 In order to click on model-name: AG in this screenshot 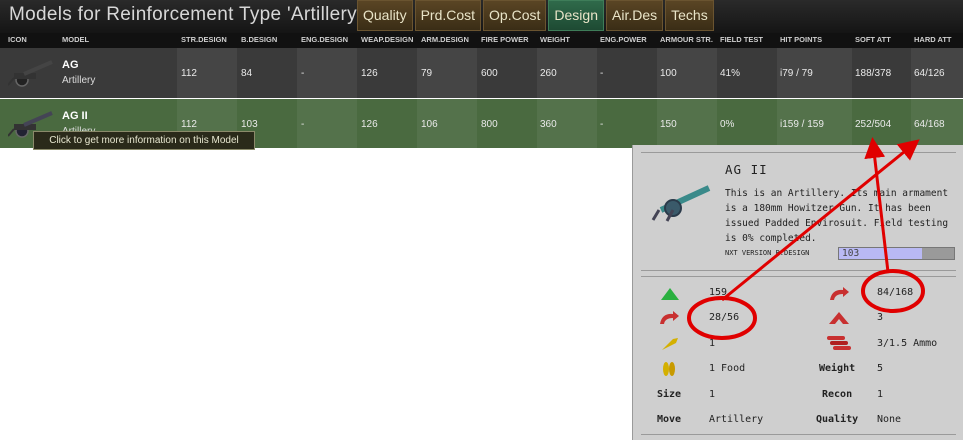, I will do `click(70, 65)`.